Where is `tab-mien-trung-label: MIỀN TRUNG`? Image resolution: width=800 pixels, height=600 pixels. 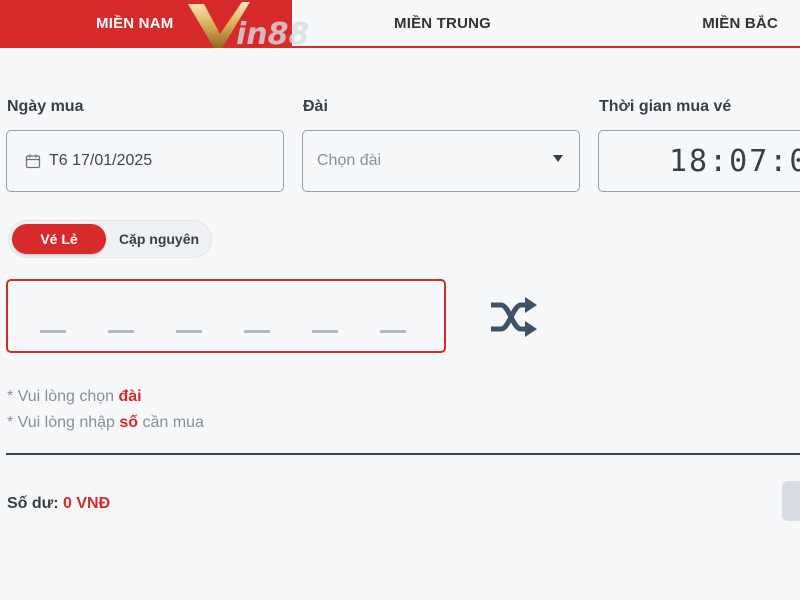
tab-mien-trung-label: MIỀN TRUNG is located at coordinates (442, 23).